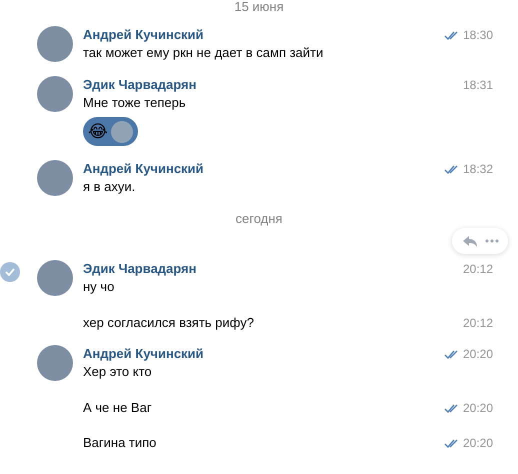 This screenshot has height=474, width=518. I want to click on date-separator: сегодня, so click(259, 219).